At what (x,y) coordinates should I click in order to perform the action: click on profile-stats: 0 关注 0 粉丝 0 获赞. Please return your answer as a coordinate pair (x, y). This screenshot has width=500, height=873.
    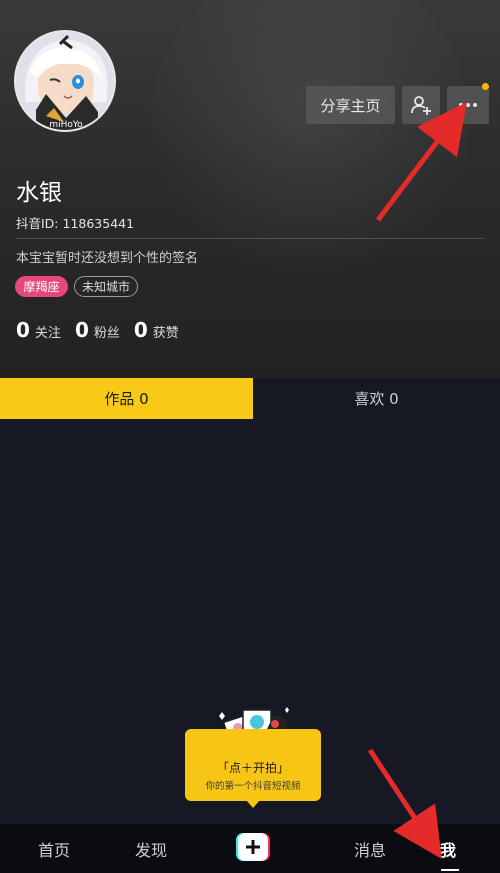
    Looking at the image, I should click on (104, 330).